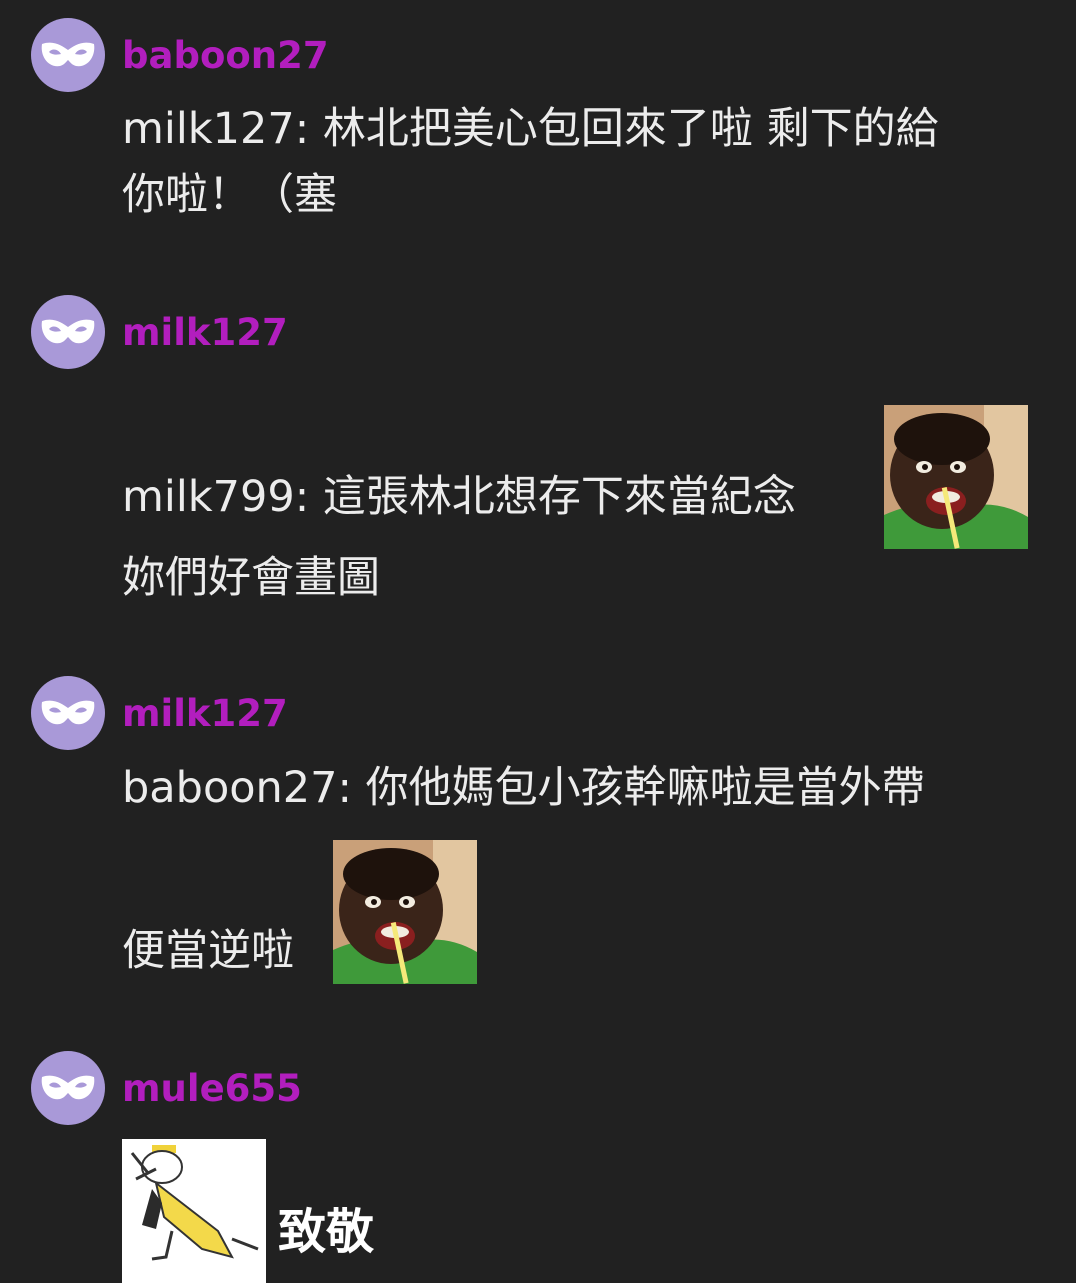  What do you see at coordinates (212, 1089) in the screenshot?
I see `username: mule655` at bounding box center [212, 1089].